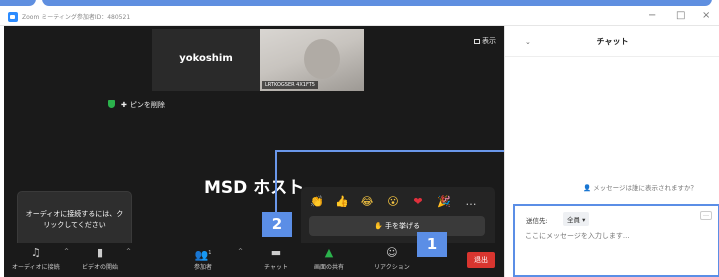 The image size is (719, 277). Describe the element at coordinates (277, 224) in the screenshot. I see `step-two-badge: 2` at that location.